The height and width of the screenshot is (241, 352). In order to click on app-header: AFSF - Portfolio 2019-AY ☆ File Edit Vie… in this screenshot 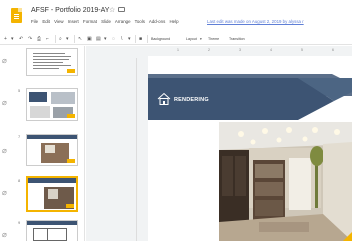, I will do `click(176, 14)`.